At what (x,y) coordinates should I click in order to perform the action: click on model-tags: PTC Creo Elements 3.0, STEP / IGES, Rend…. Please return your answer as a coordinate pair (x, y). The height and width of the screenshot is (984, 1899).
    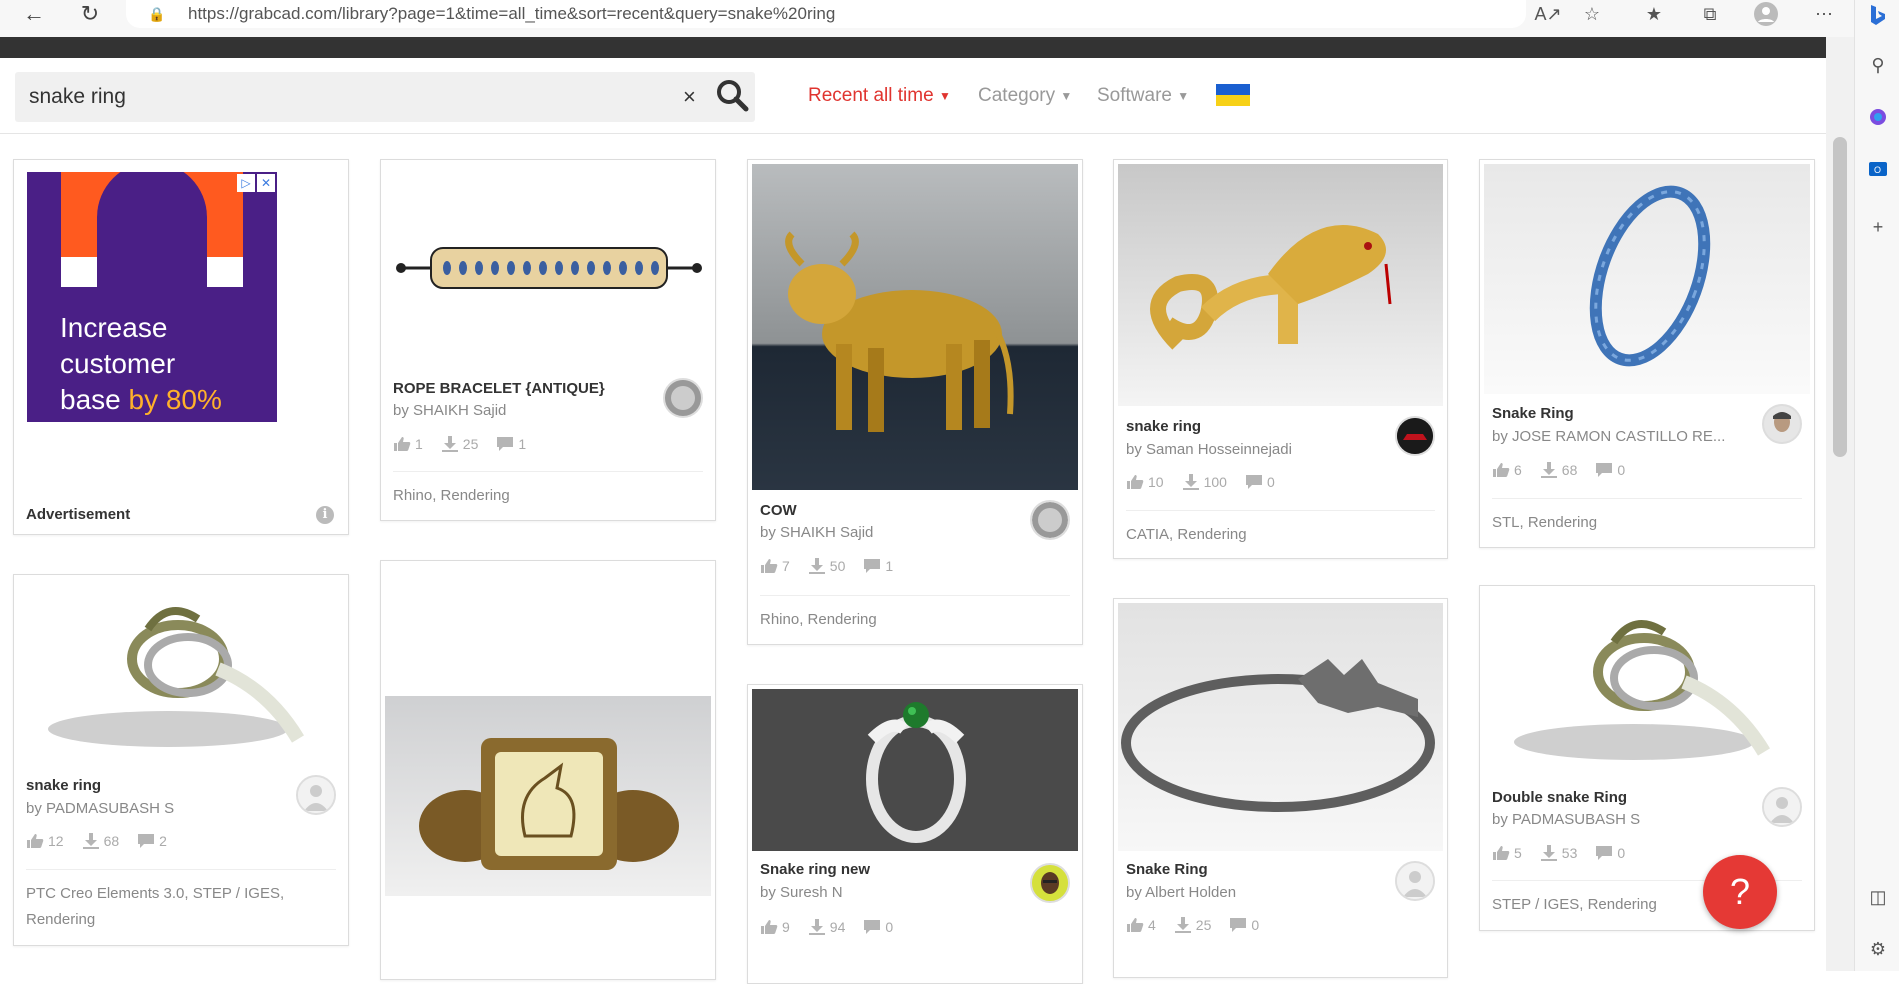
    Looking at the image, I should click on (155, 906).